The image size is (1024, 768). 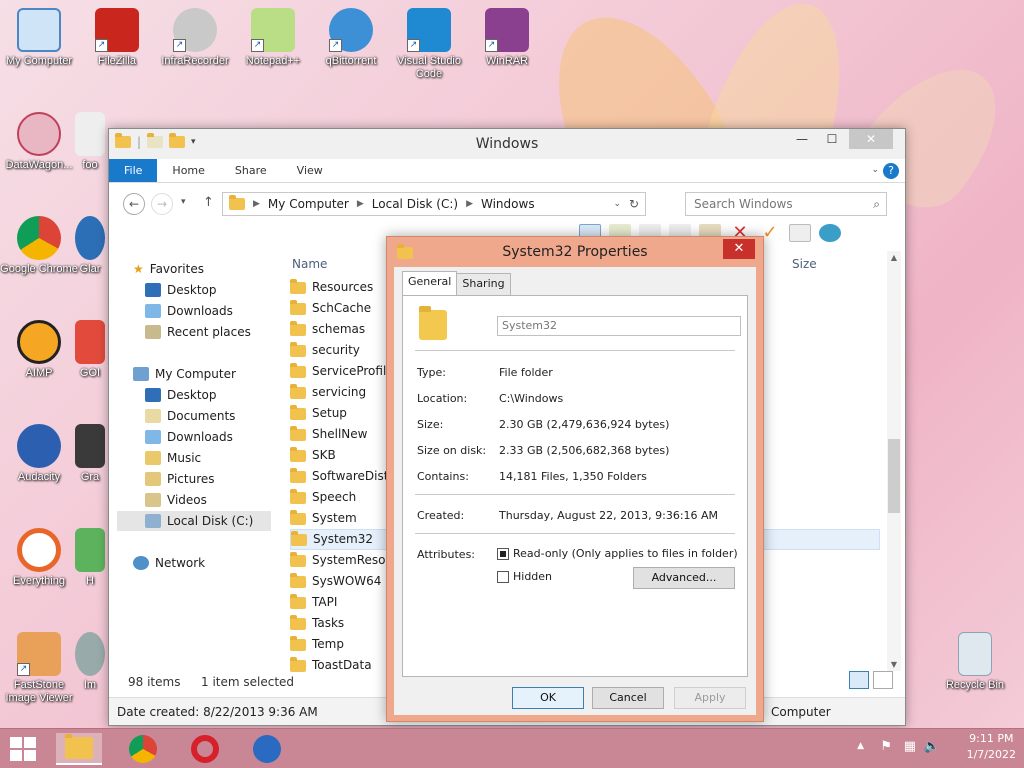 I want to click on breadcrumb-windows: Windows, so click(x=508, y=204).